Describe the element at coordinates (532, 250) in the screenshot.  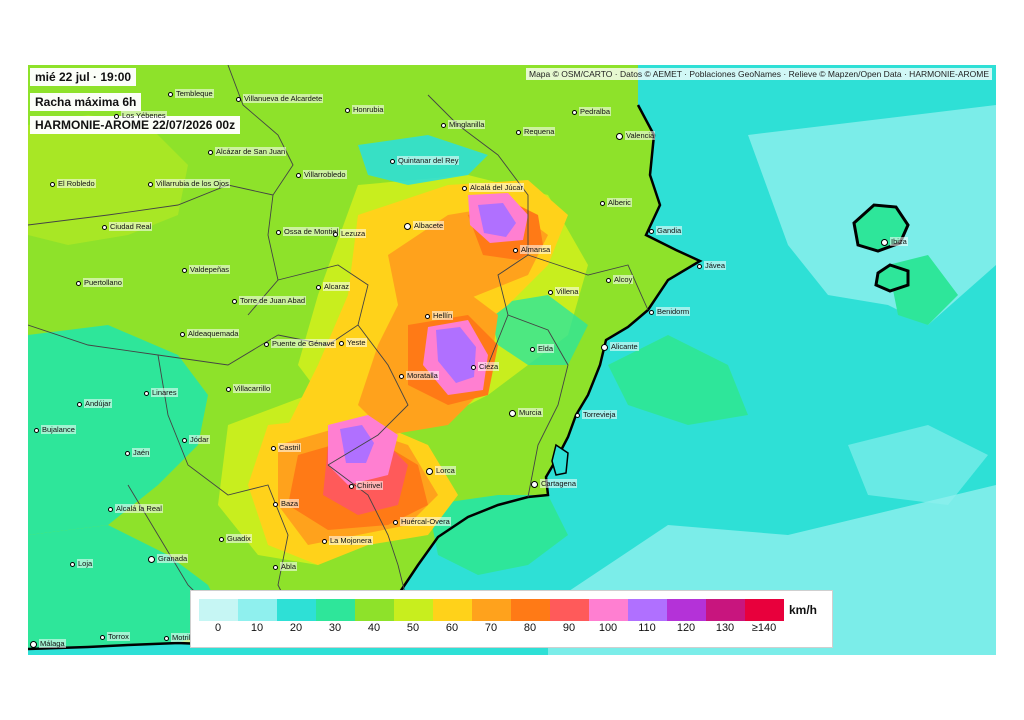
I see `city-marker: Almansa` at that location.